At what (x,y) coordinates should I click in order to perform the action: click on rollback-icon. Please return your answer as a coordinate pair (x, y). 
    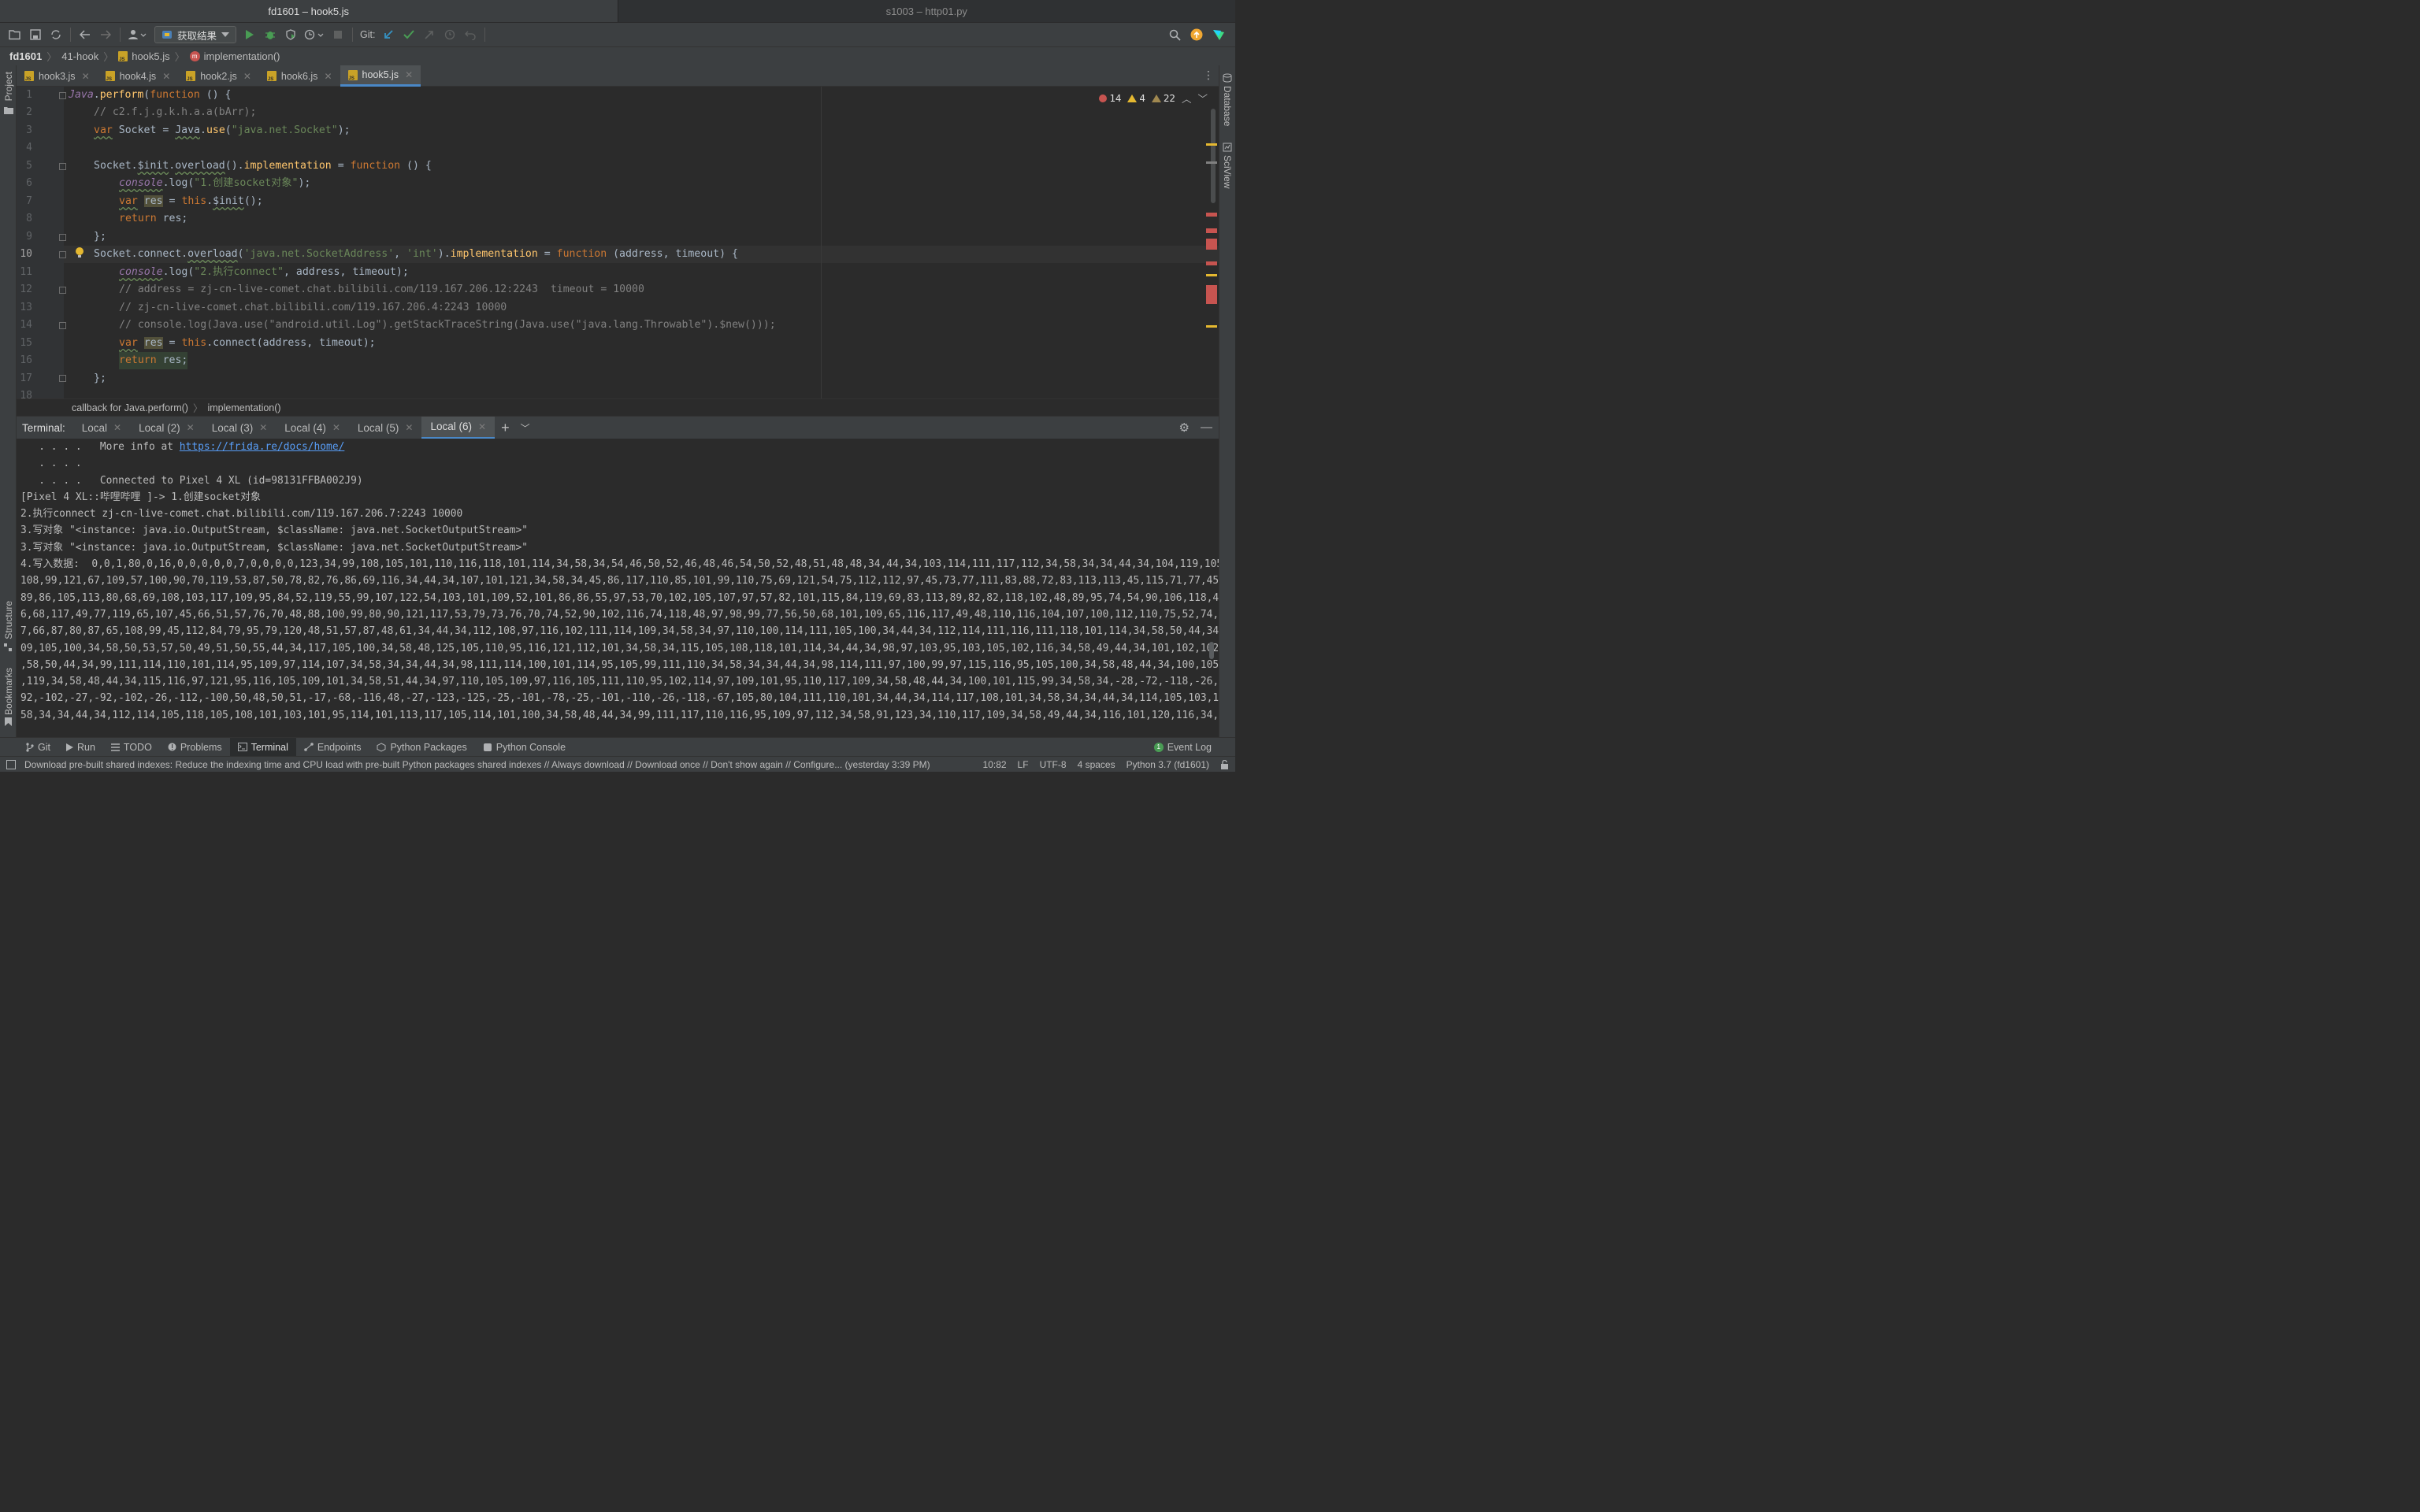
    Looking at the image, I should click on (470, 34).